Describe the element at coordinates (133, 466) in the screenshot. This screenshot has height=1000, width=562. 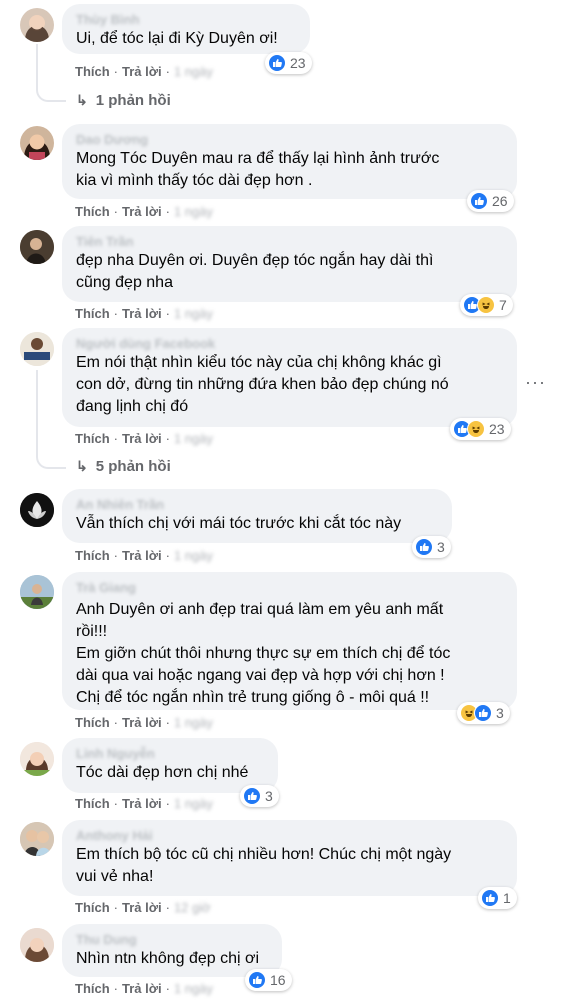
I see `replies-count-label: 5 phản hồi` at that location.